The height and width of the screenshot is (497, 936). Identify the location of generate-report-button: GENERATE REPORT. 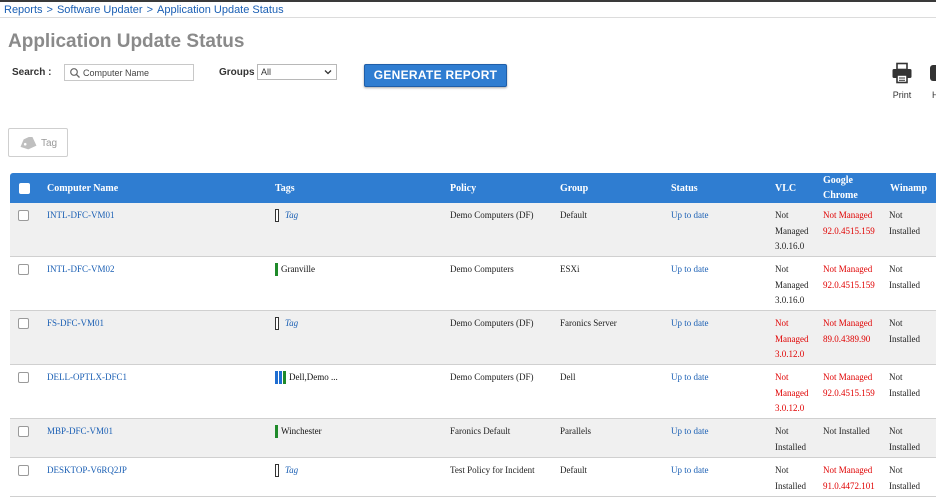
(435, 75).